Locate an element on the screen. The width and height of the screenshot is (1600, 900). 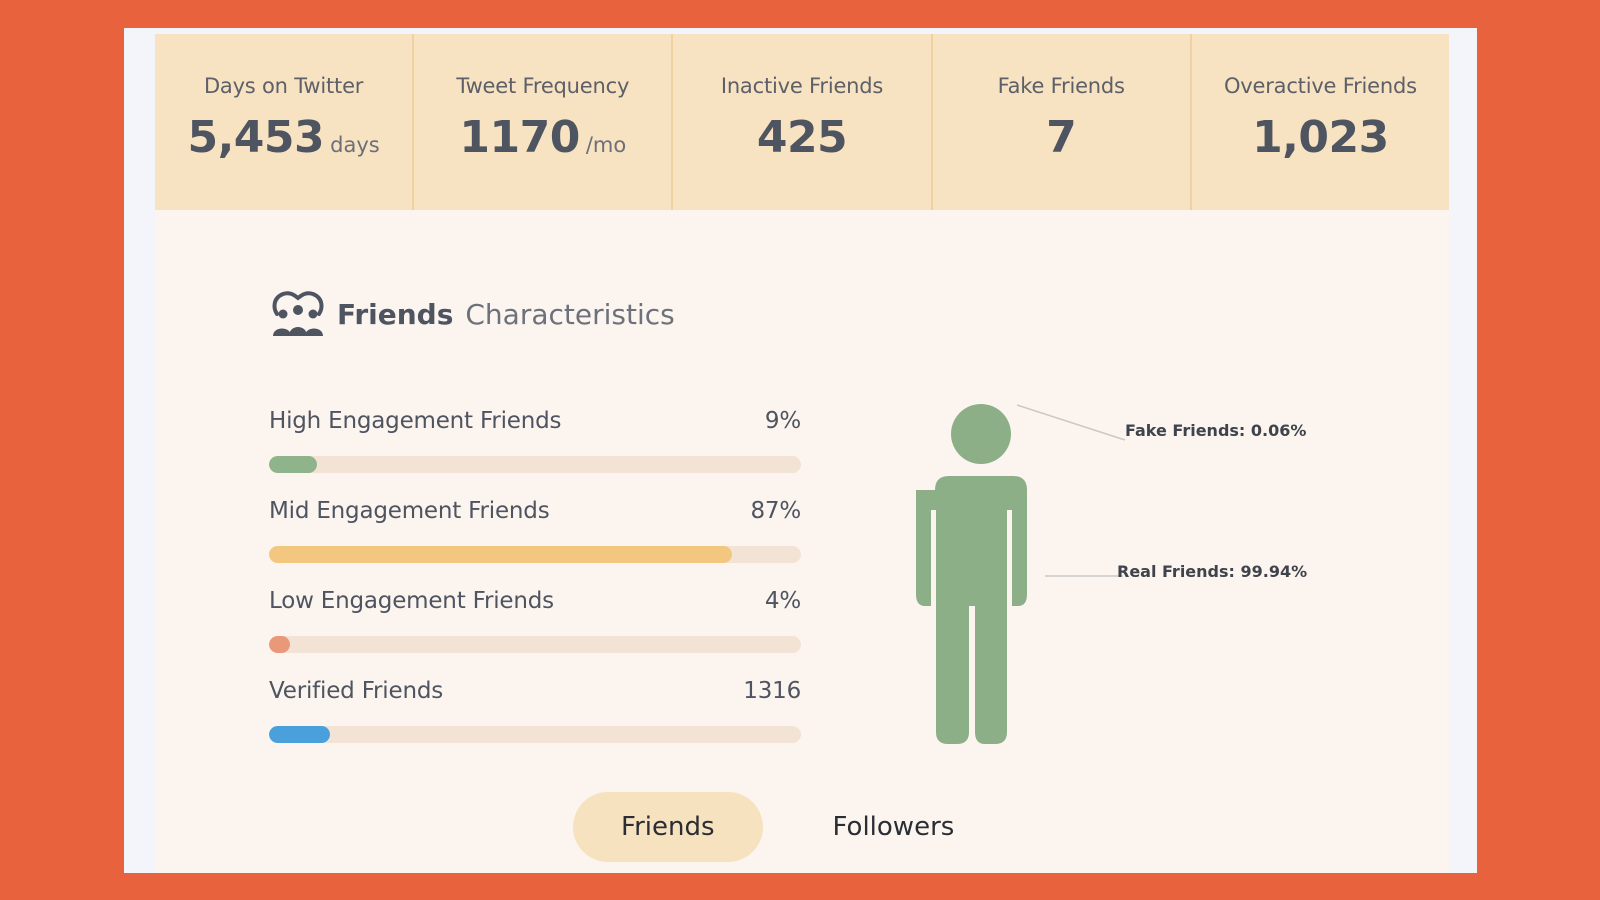
stat-value: 7 is located at coordinates (1061, 137).